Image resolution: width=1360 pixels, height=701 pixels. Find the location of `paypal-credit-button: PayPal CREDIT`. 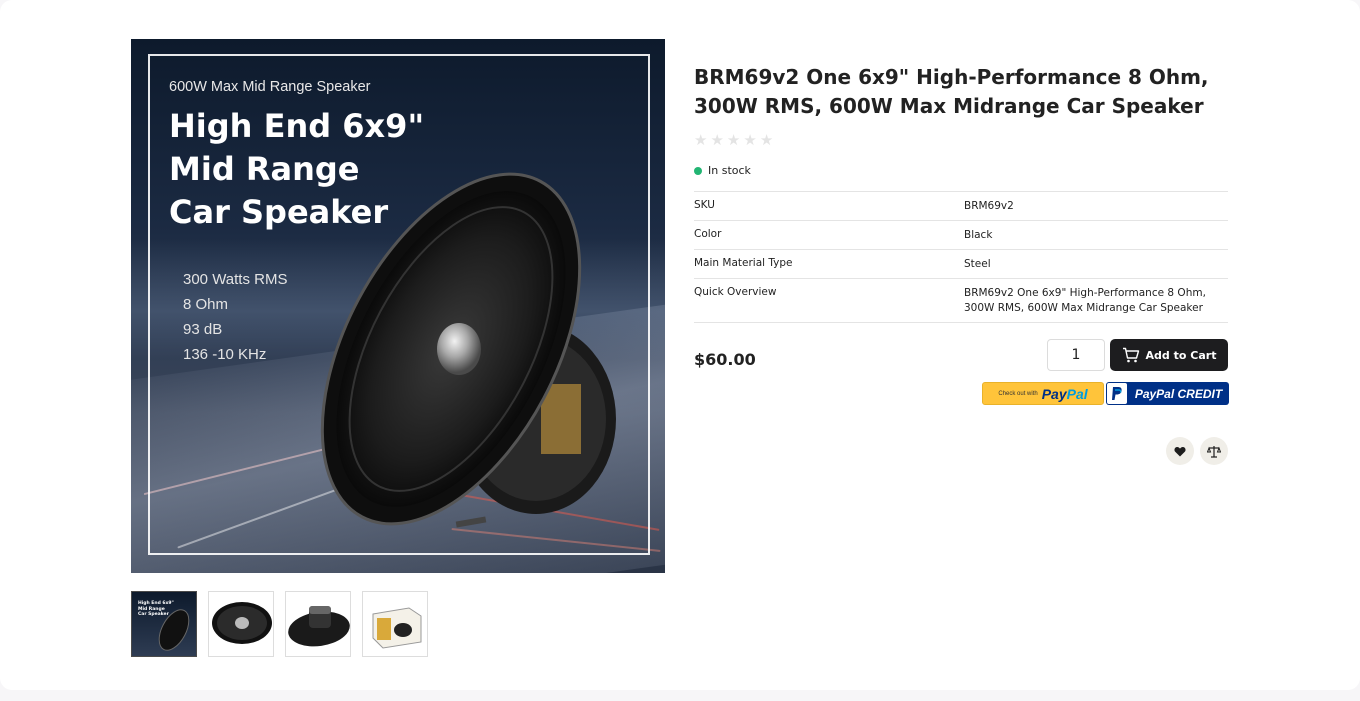

paypal-credit-button: PayPal CREDIT is located at coordinates (1167, 393).